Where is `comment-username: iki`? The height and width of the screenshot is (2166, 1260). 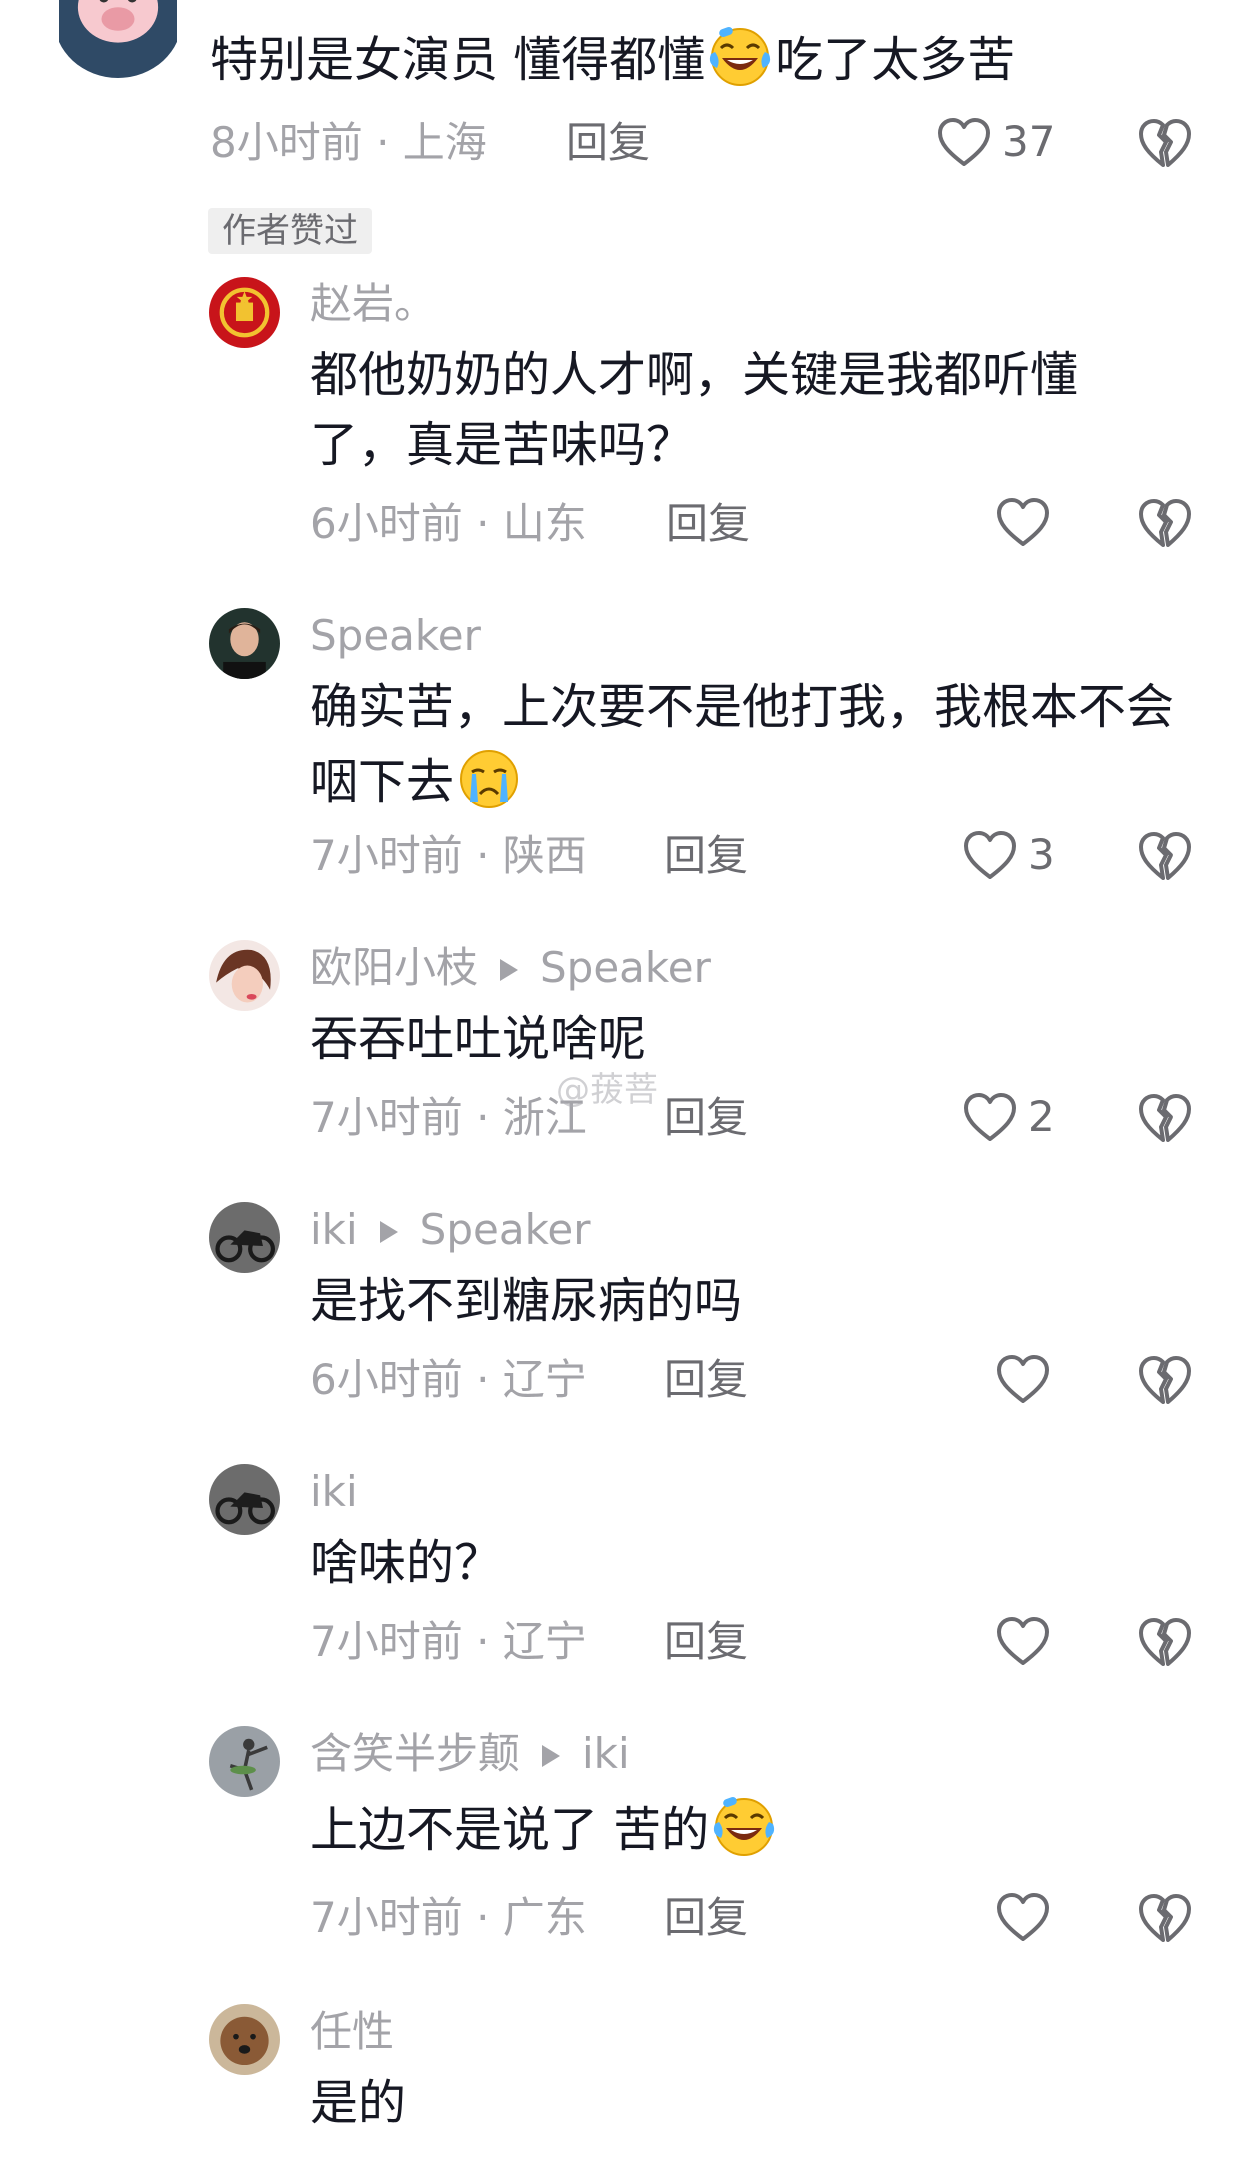
comment-username: iki is located at coordinates (334, 1492).